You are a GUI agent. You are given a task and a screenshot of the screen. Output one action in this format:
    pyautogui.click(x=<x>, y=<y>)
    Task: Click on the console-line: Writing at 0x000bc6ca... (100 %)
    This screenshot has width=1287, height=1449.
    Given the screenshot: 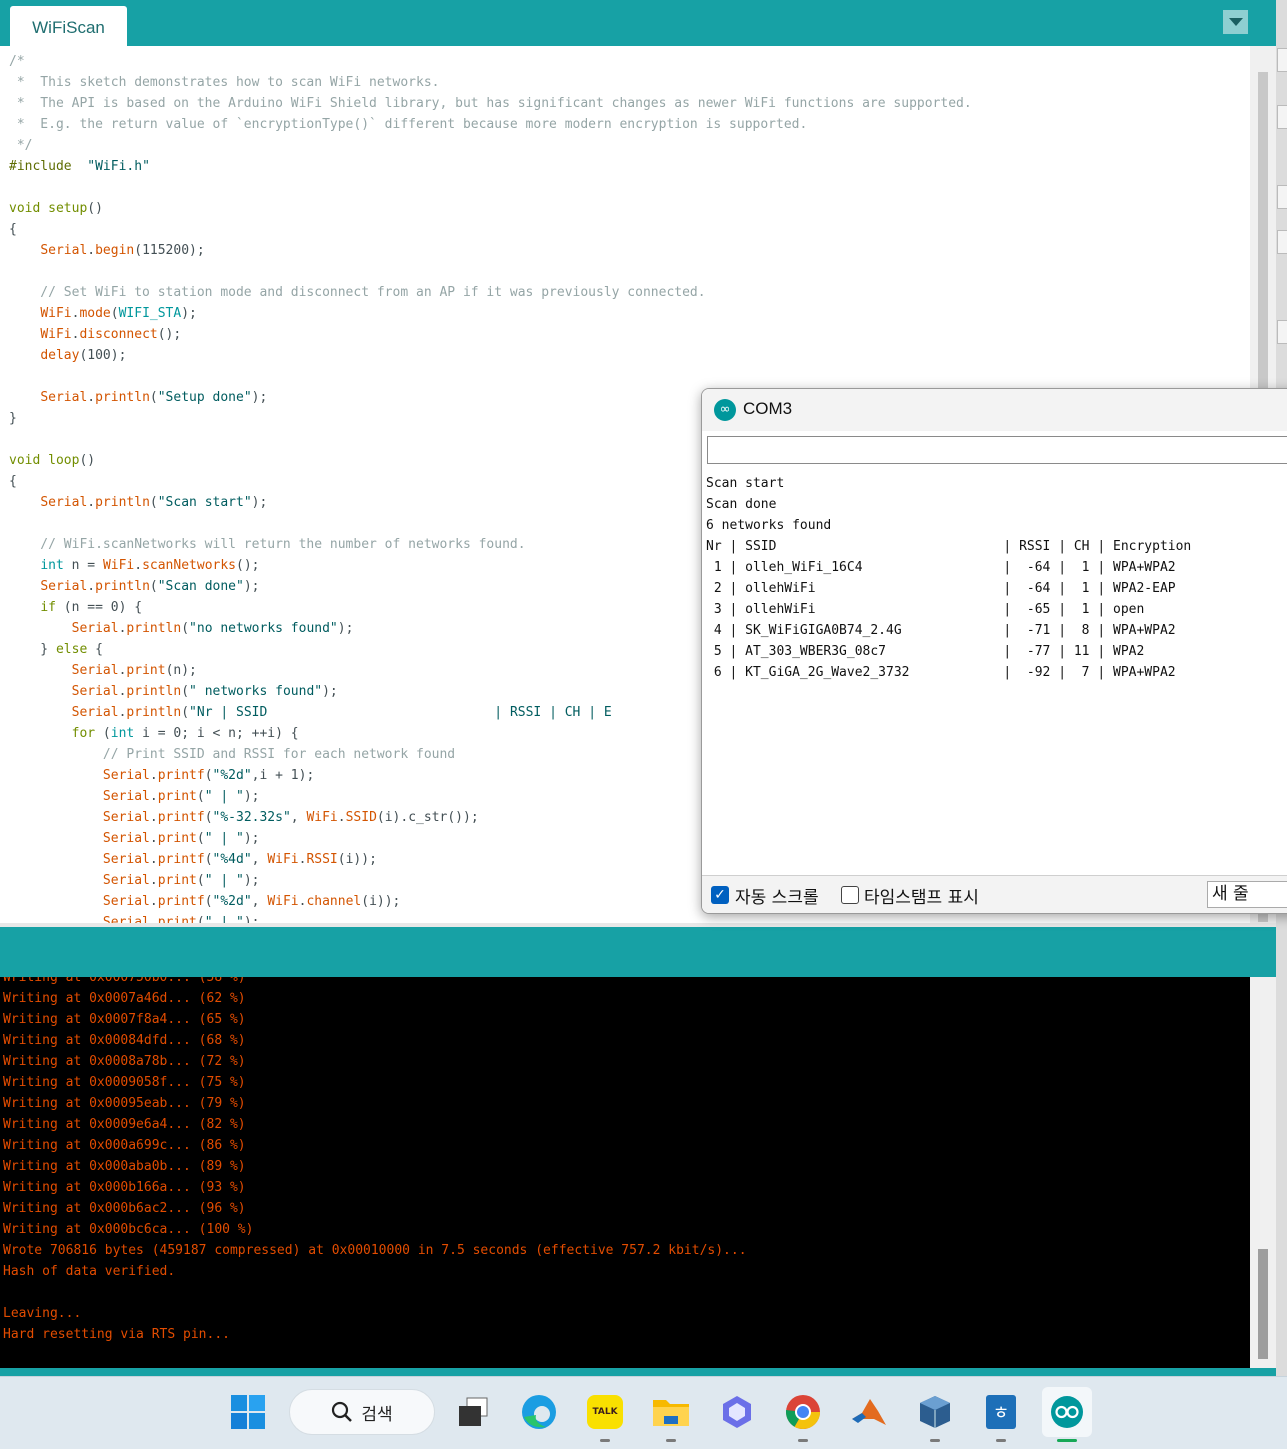 What is the action you would take?
    pyautogui.click(x=128, y=1229)
    